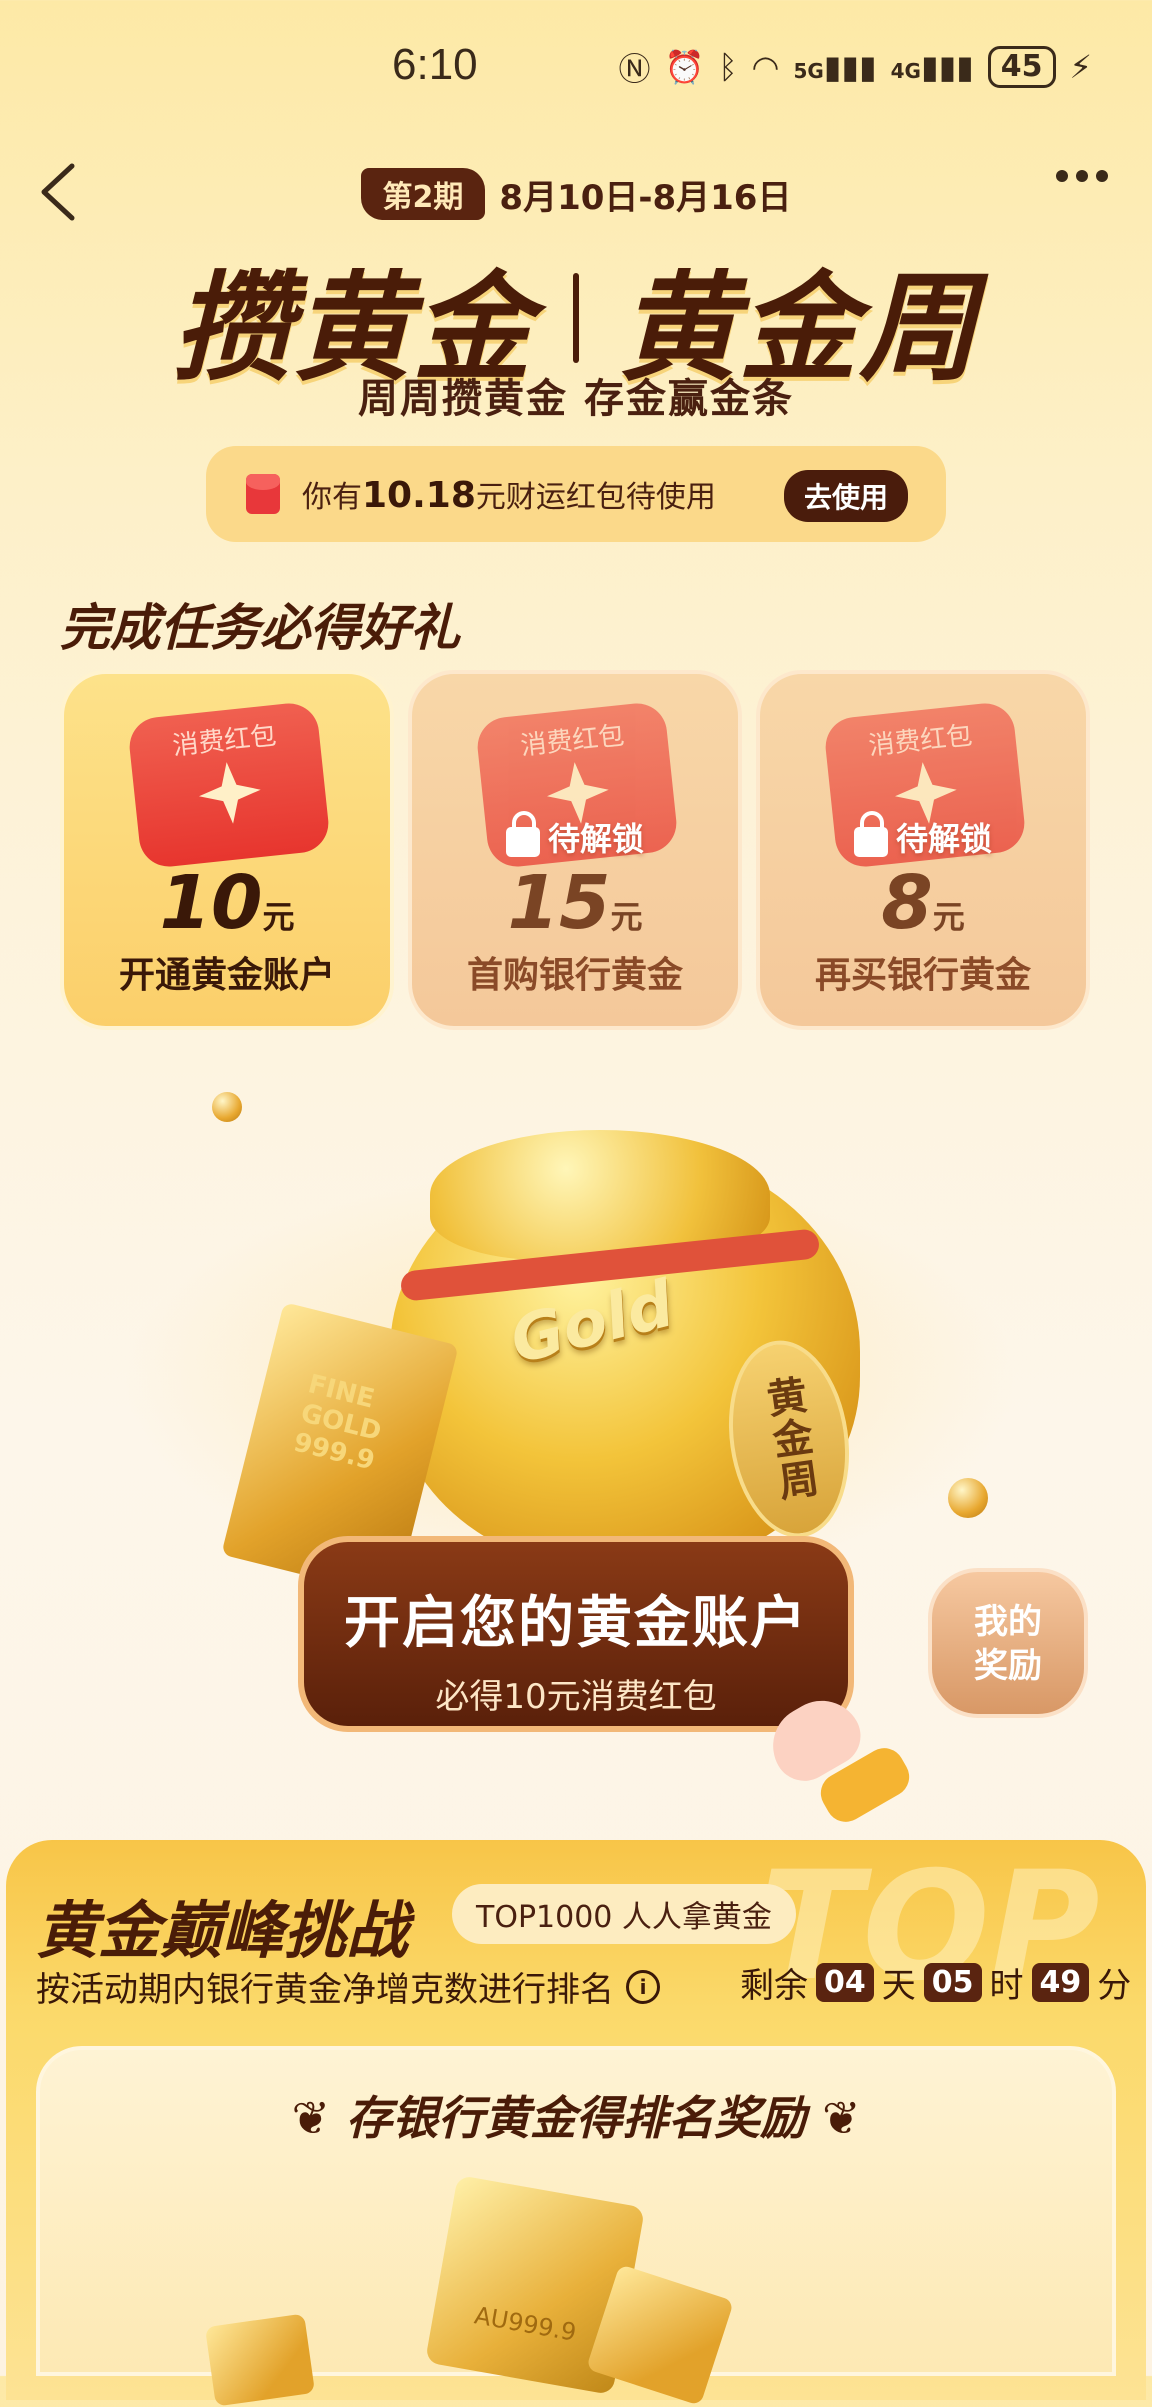 This screenshot has width=1152, height=2407. Describe the element at coordinates (898, 1986) in the screenshot. I see `countdown-days-unit: 天` at that location.